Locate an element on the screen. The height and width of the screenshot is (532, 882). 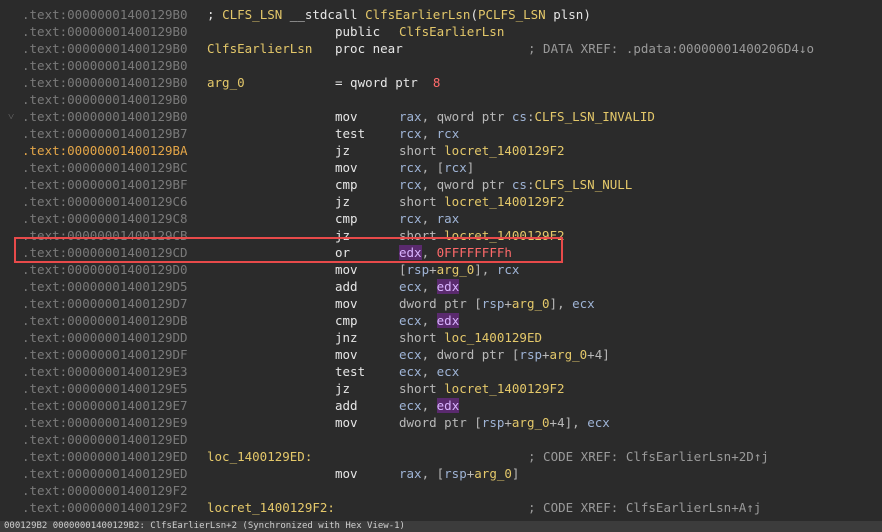
line-address: .text:00000001400129F2 is located at coordinates (105, 490).